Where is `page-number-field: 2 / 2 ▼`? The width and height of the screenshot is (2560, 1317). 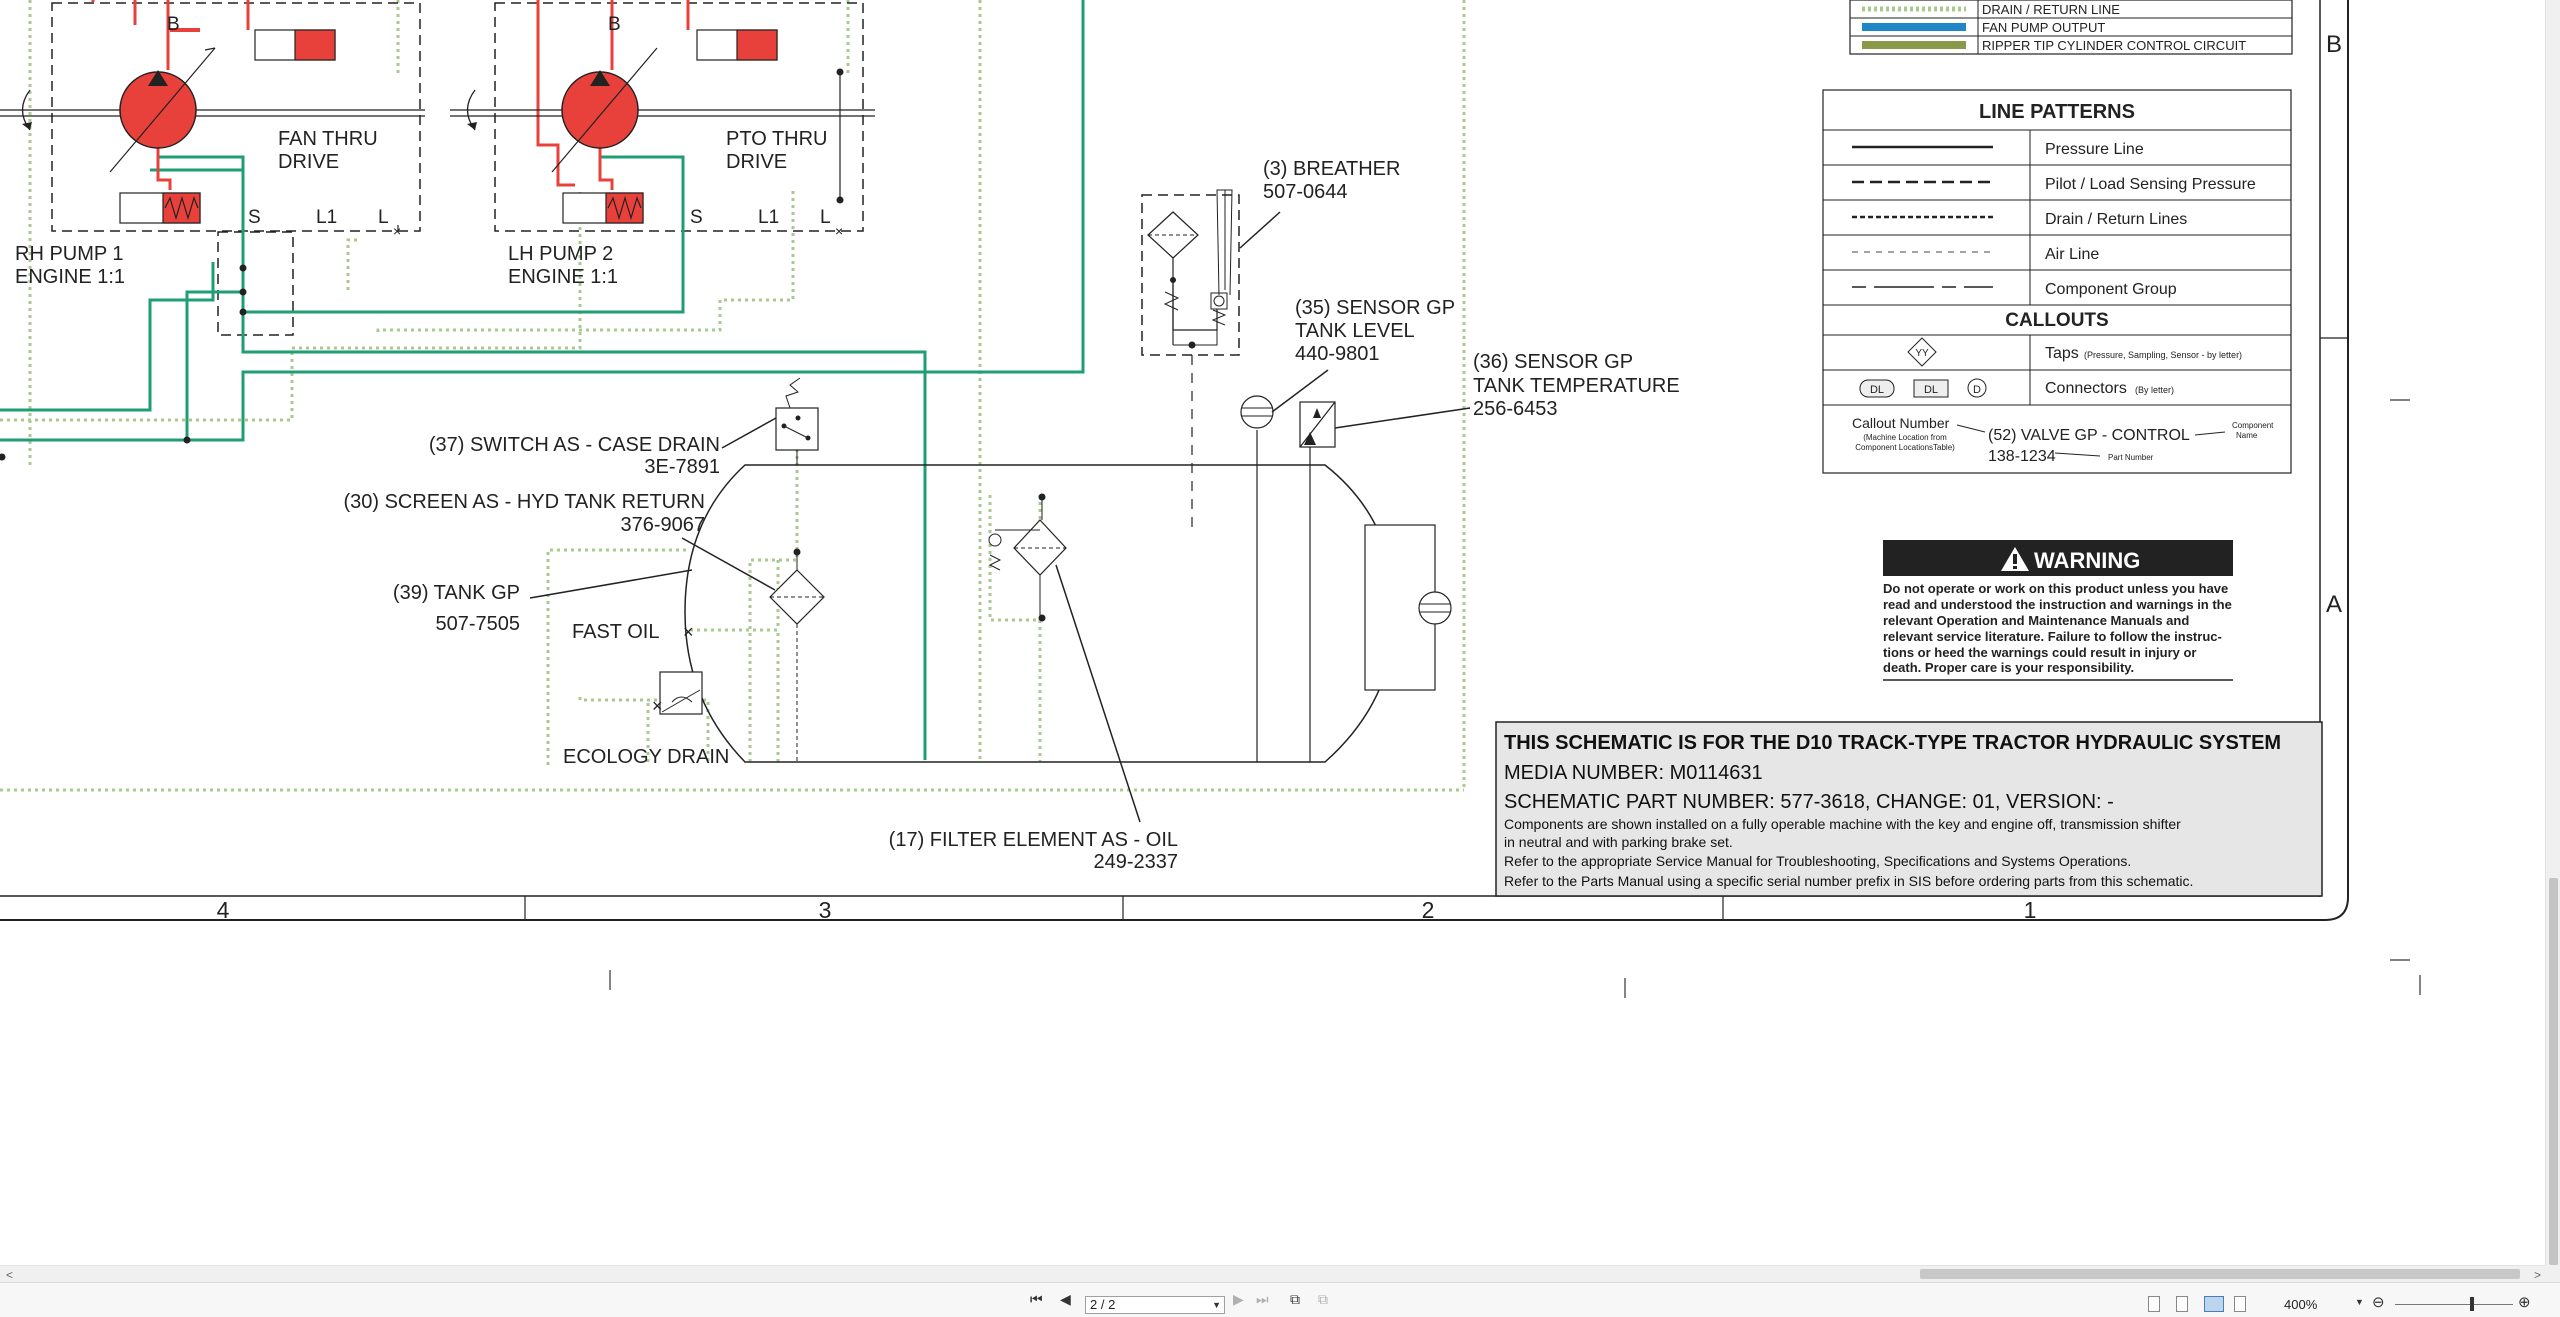 page-number-field: 2 / 2 ▼ is located at coordinates (1155, 1305).